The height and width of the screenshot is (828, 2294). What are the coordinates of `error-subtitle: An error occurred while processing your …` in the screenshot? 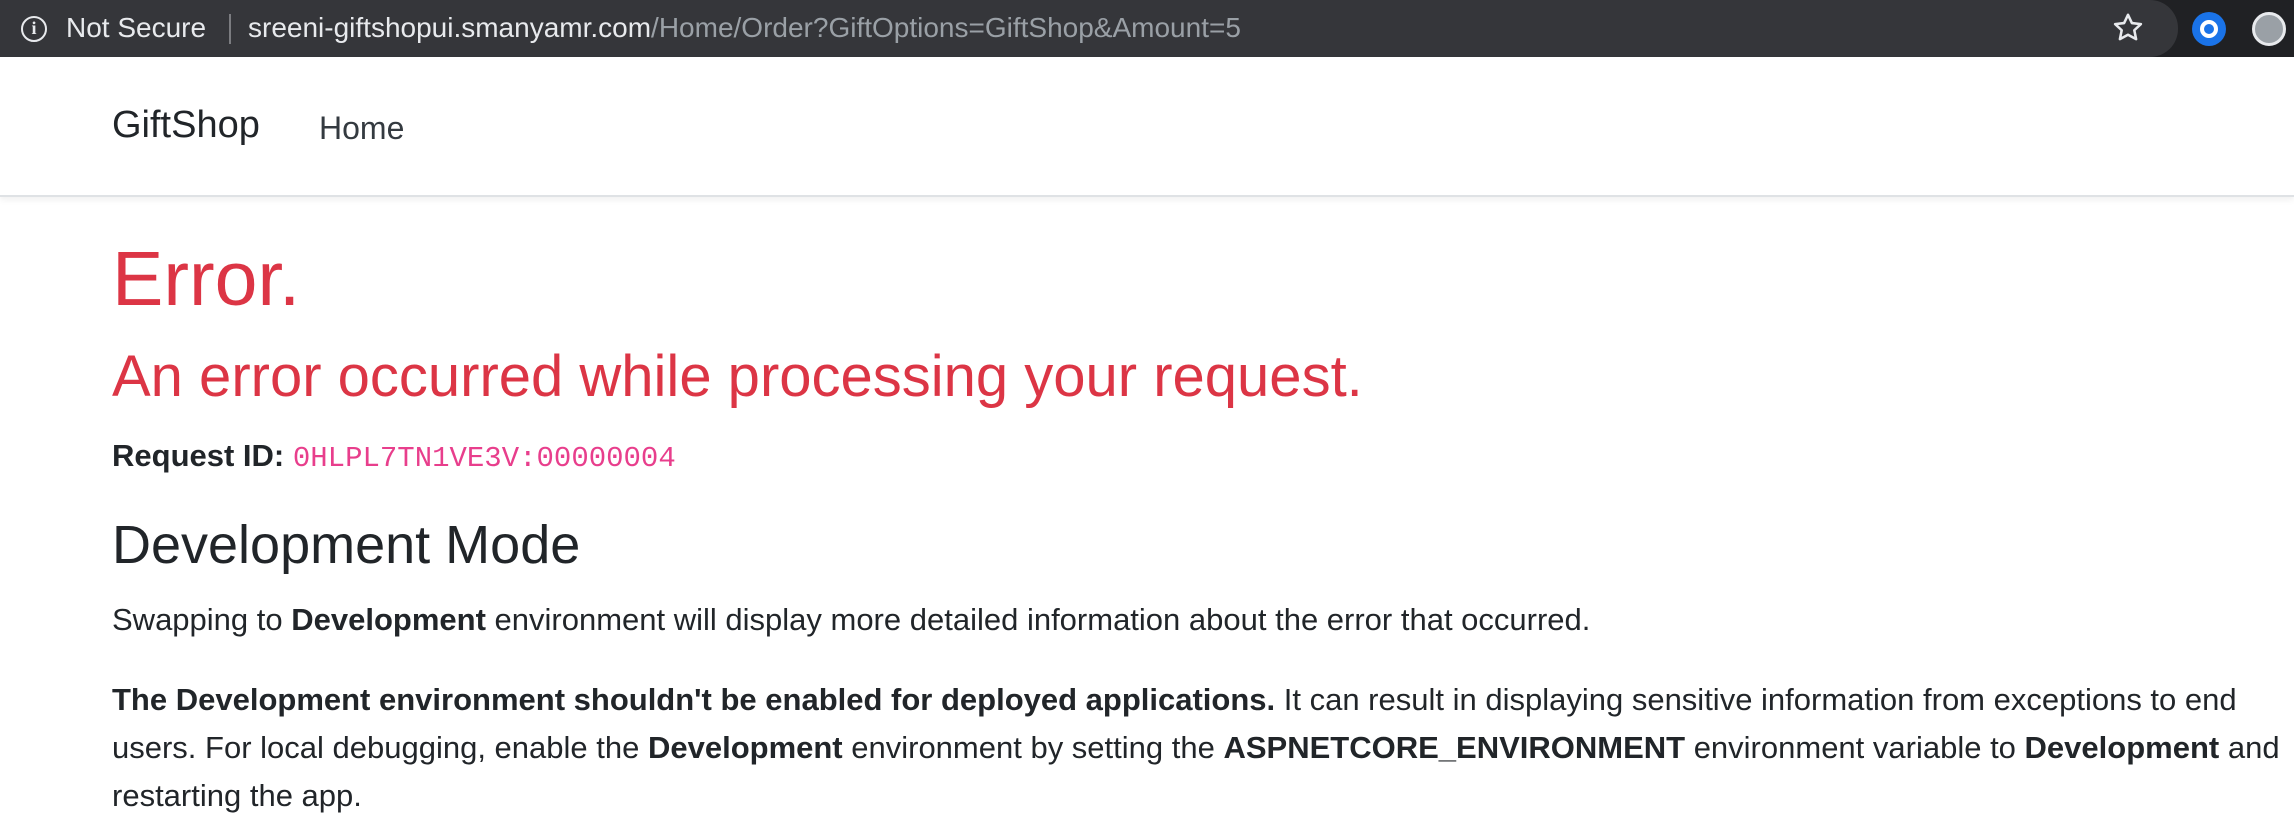 It's located at (737, 376).